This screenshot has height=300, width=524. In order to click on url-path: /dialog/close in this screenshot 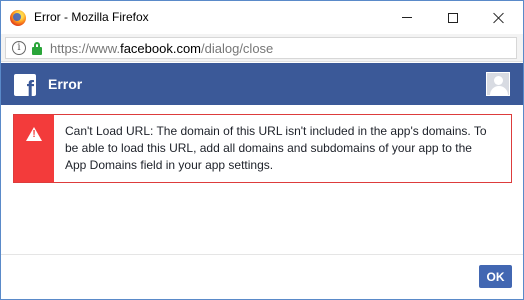, I will do `click(237, 48)`.